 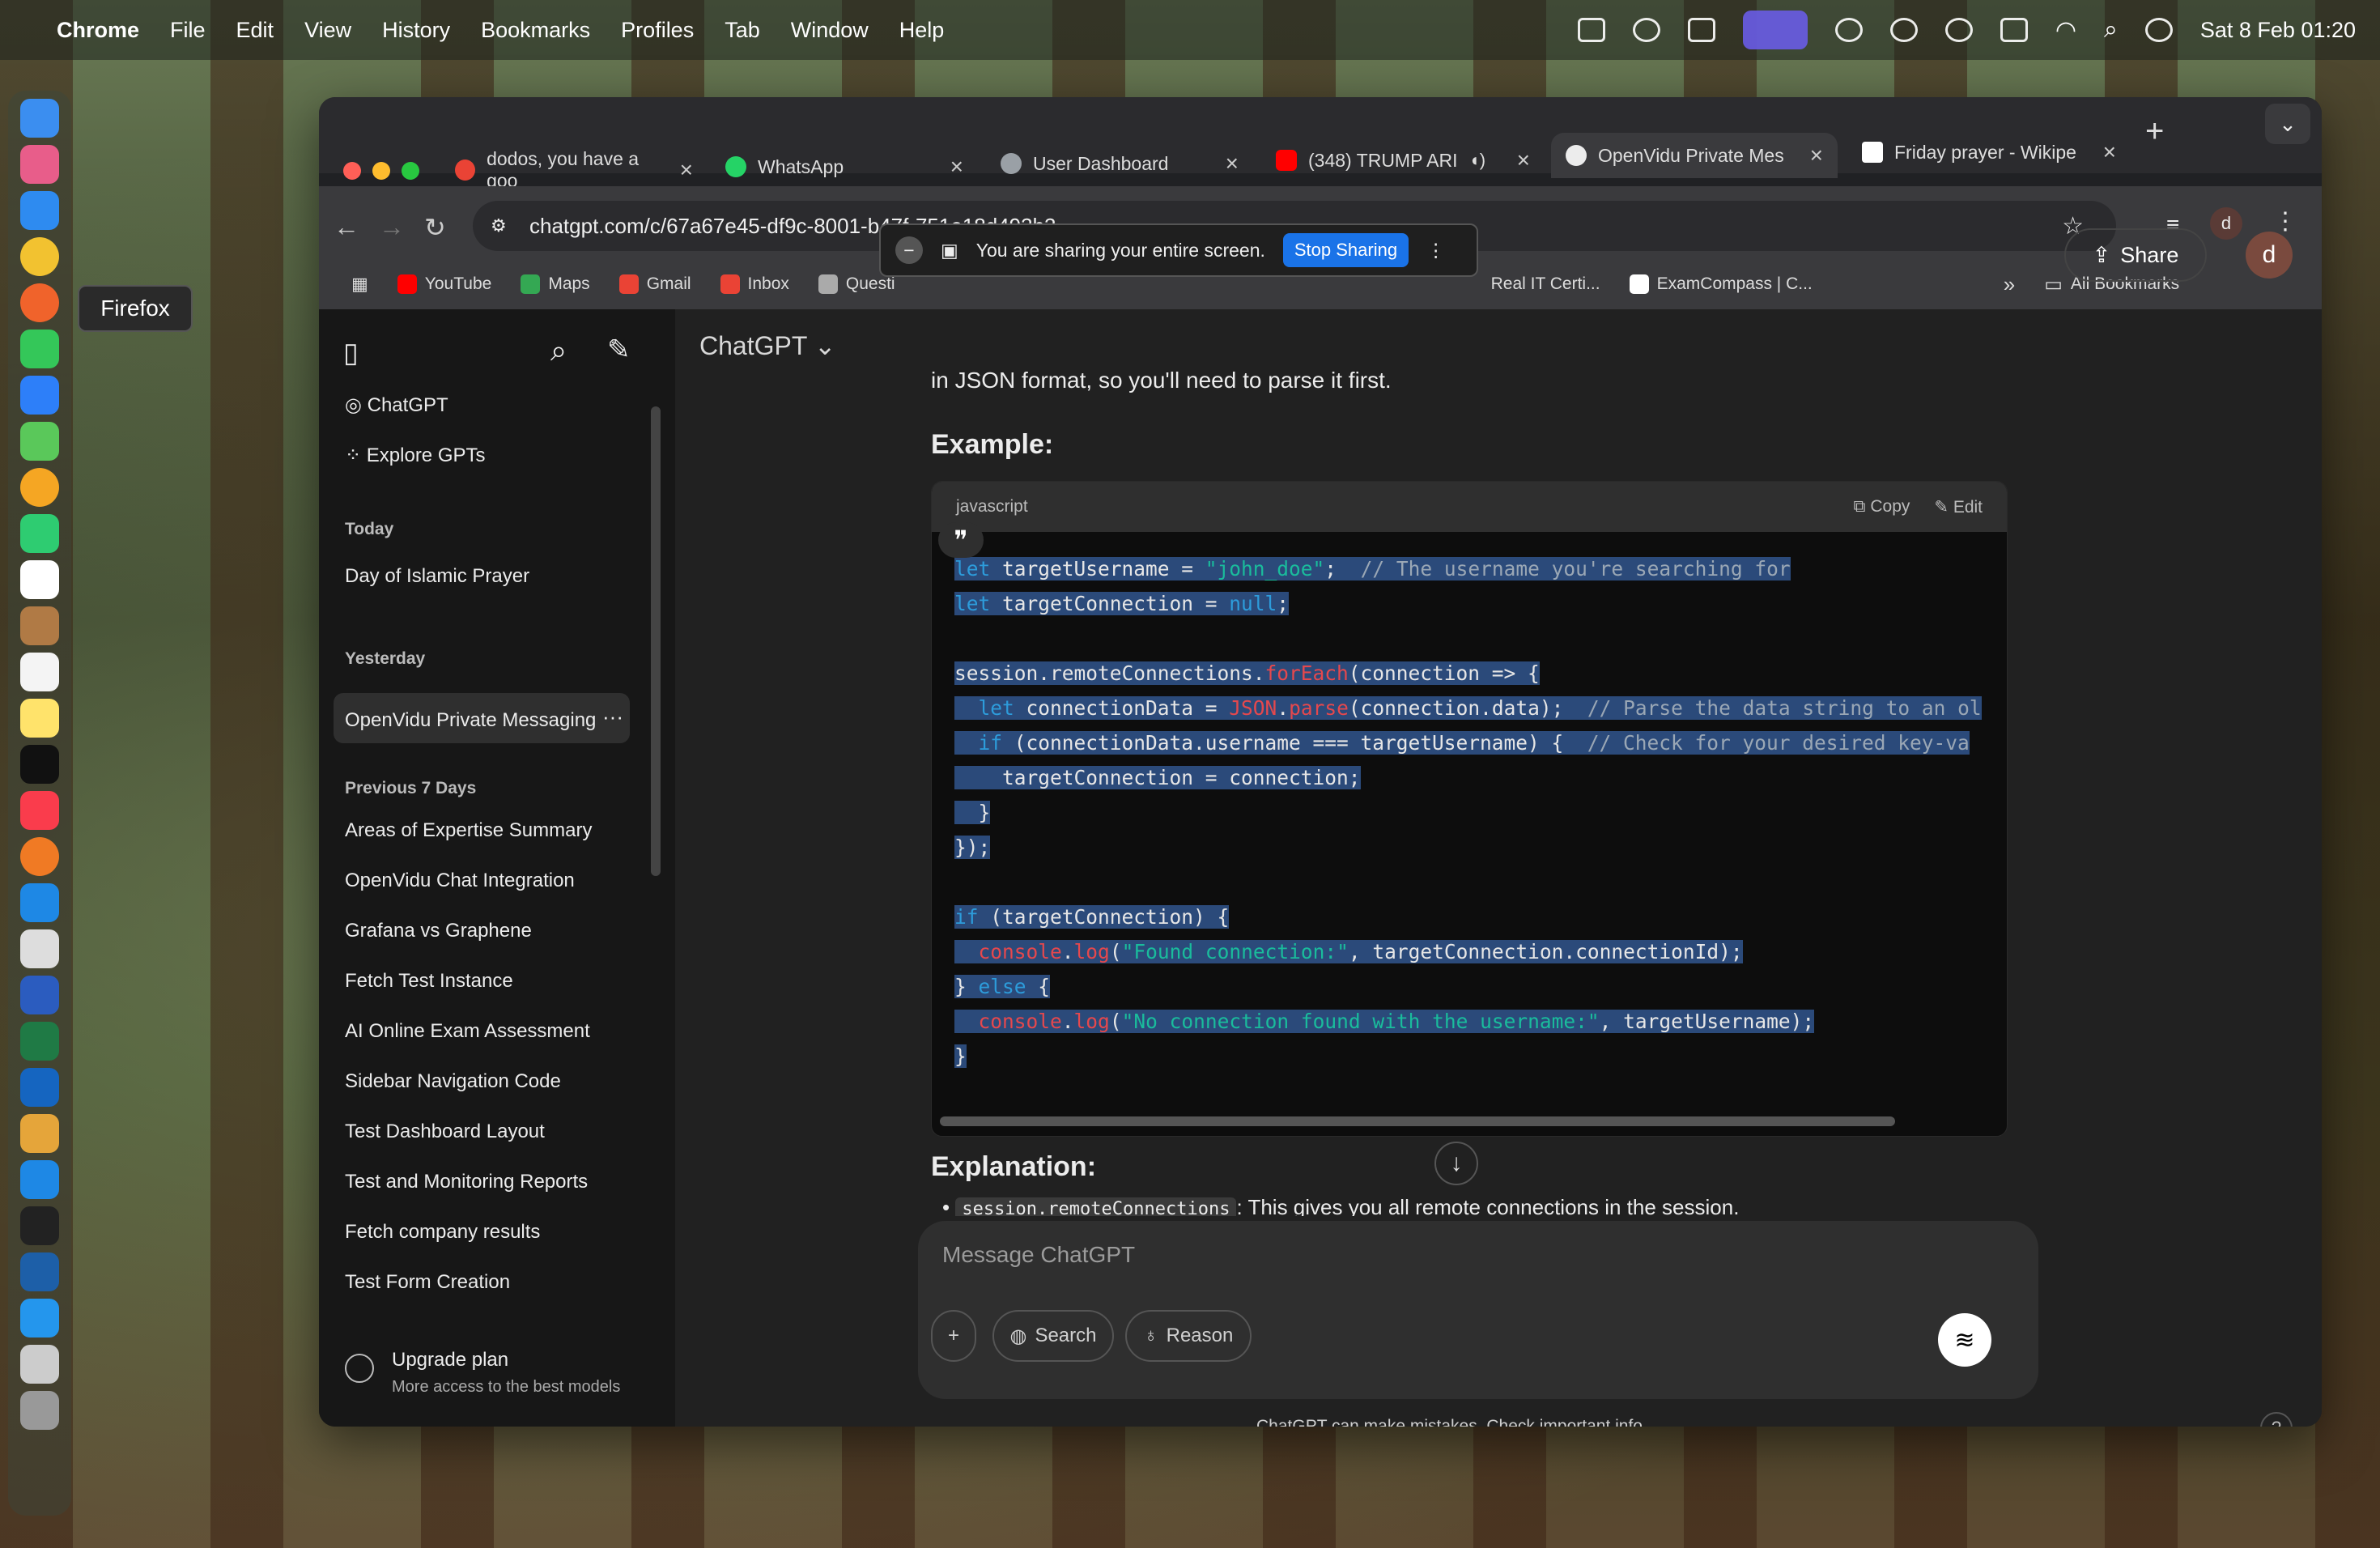 I want to click on microphone-icon, so click(x=1646, y=30).